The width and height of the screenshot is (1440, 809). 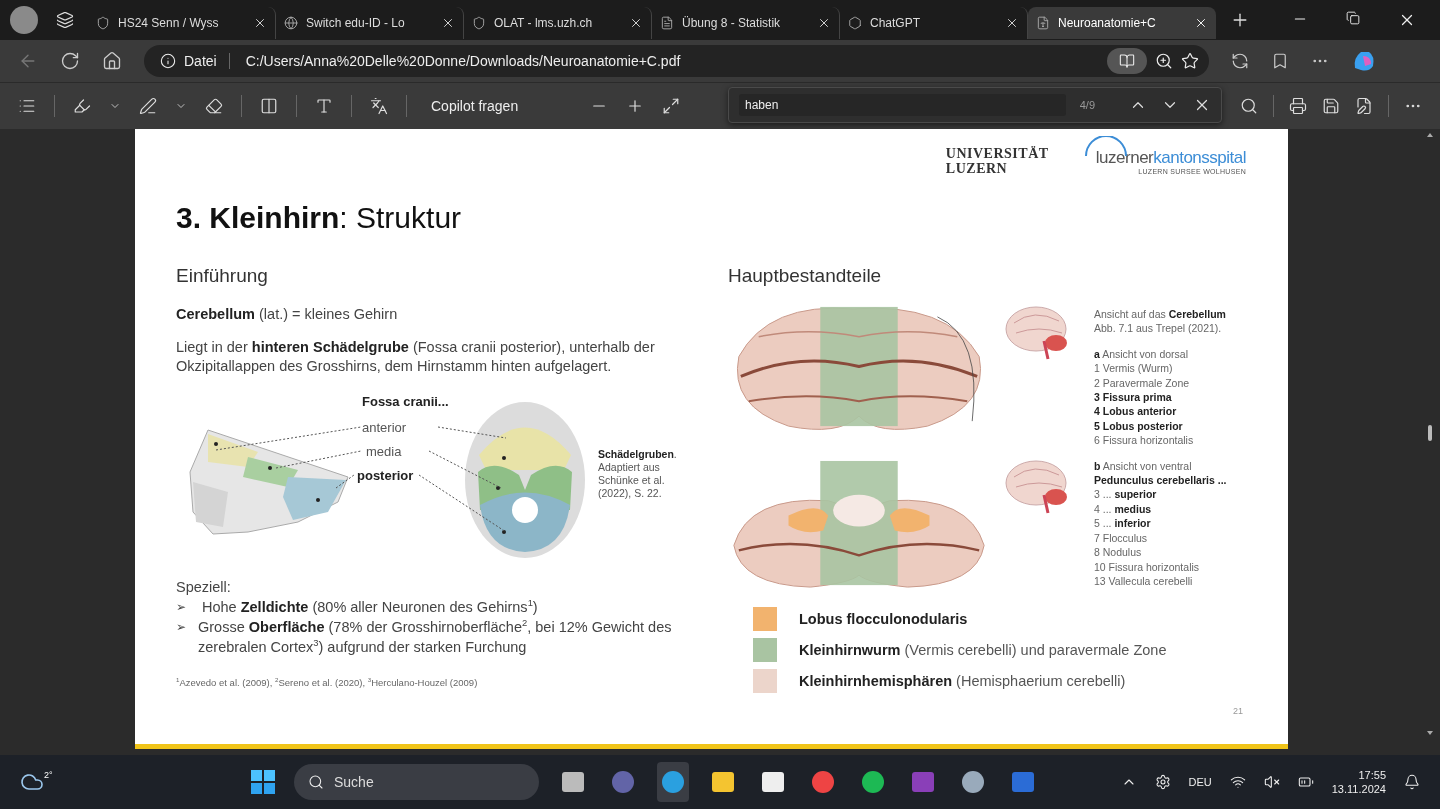 What do you see at coordinates (1240, 61) in the screenshot?
I see `refresh-icon` at bounding box center [1240, 61].